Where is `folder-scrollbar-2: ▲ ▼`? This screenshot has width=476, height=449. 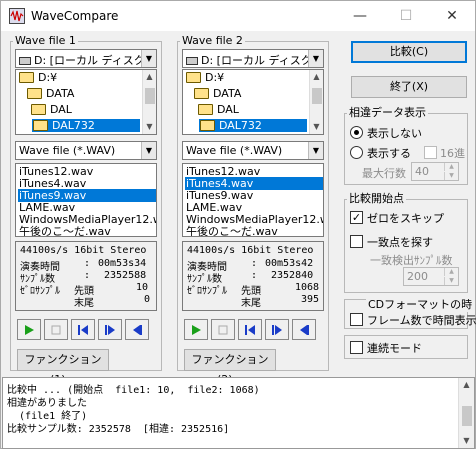
folder-scrollbar-2: ▲ ▼ is located at coordinates (316, 102).